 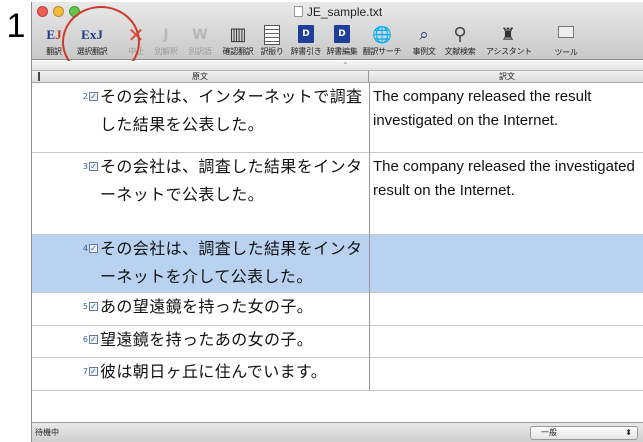 I want to click on dictionary-edit-label: 辞書編集, so click(x=342, y=51).